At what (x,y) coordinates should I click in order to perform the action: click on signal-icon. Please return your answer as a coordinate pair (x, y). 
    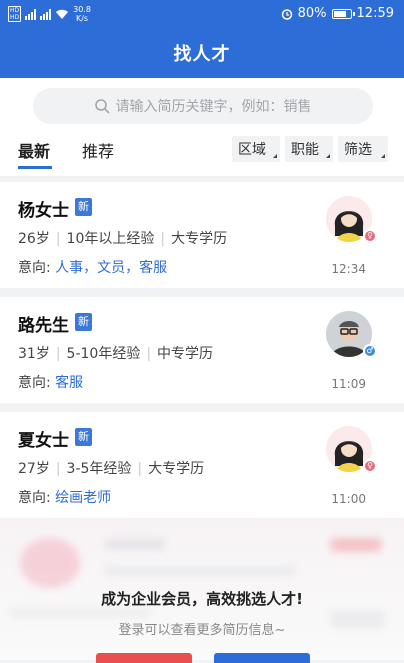
    Looking at the image, I should click on (31, 14).